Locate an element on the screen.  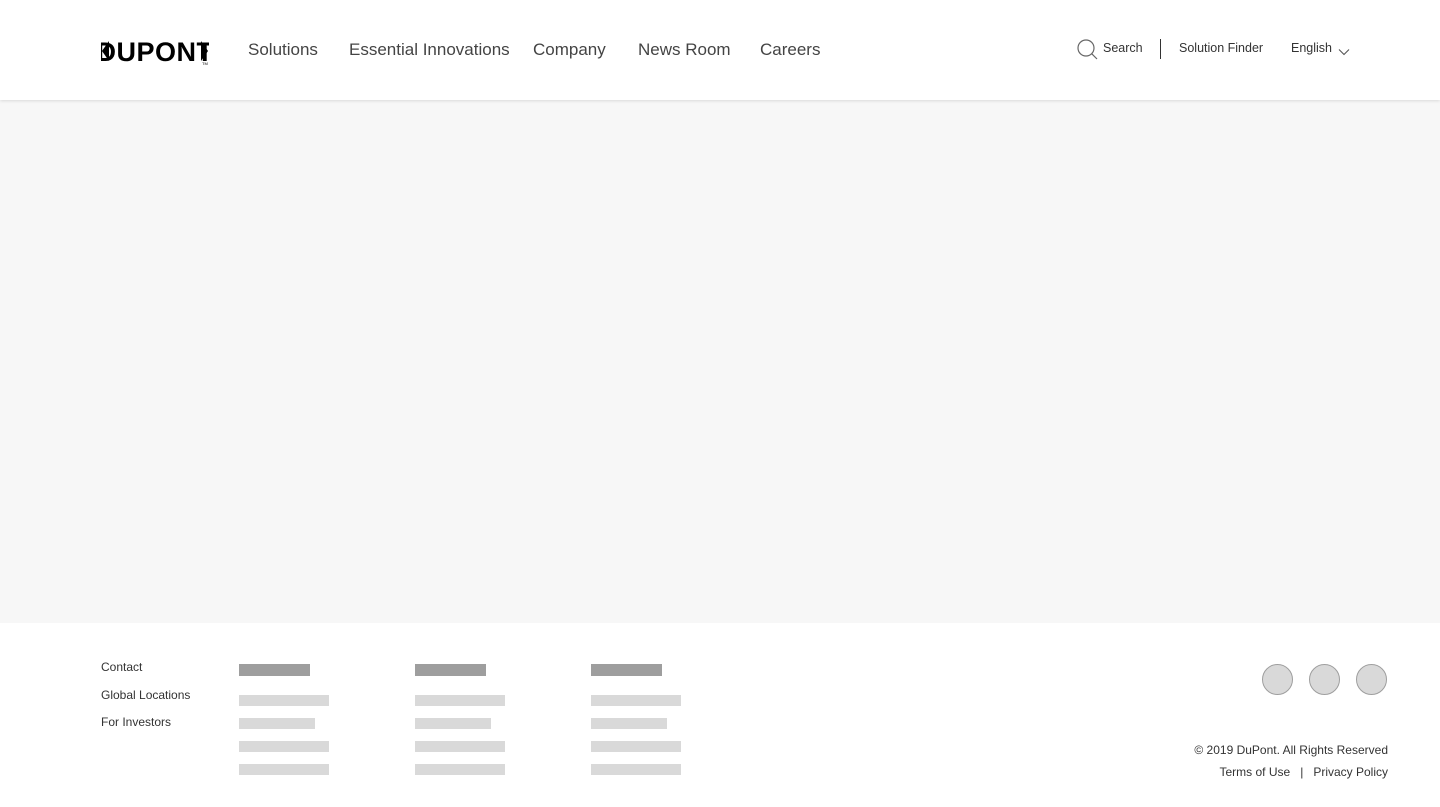
footer-link-global-locations: Global Locations is located at coordinates (145, 695).